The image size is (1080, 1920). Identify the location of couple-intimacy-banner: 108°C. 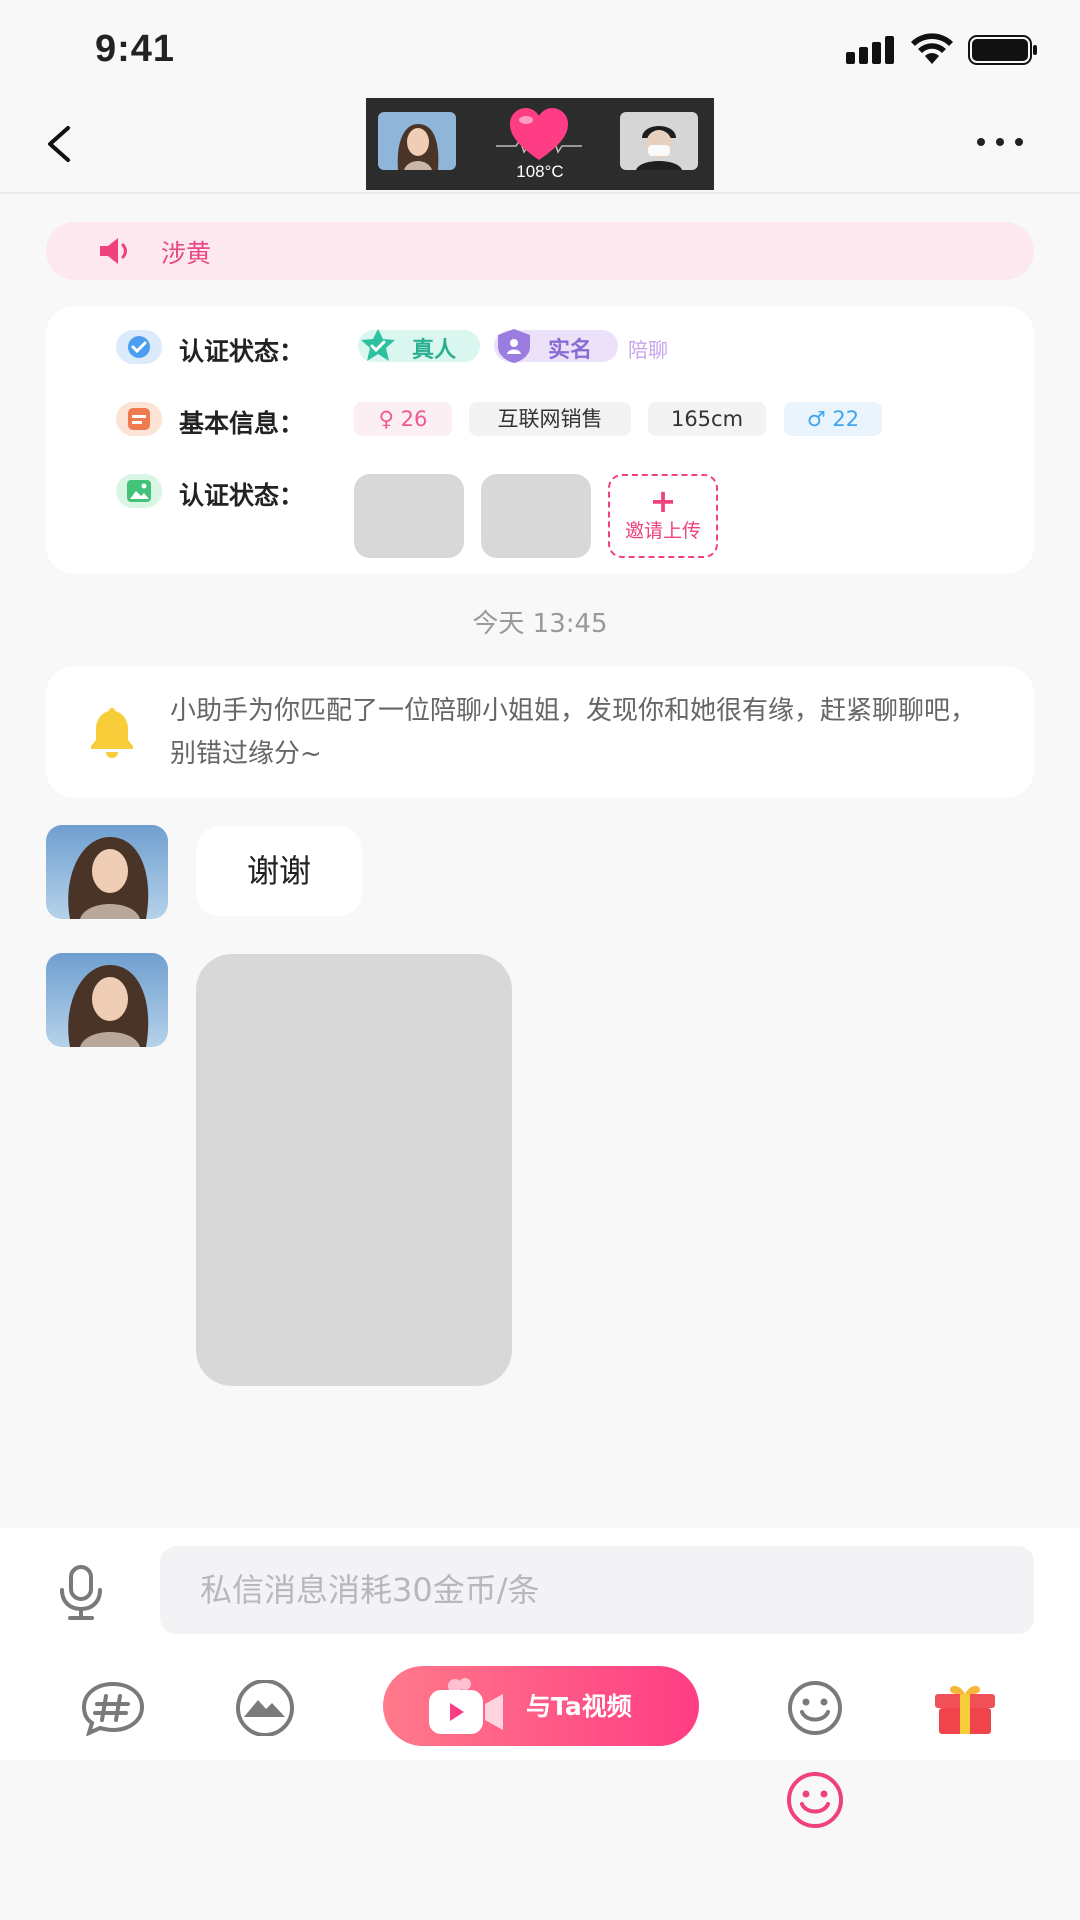
(540, 144).